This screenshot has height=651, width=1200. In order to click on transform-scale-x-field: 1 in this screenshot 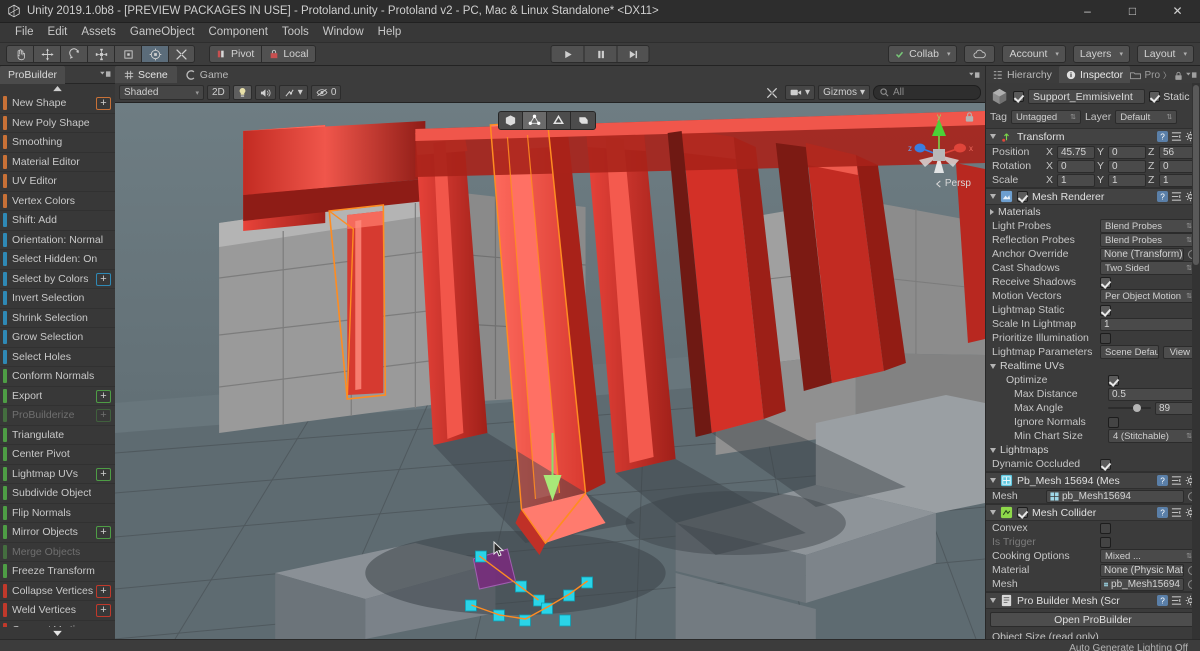, I will do `click(1076, 180)`.